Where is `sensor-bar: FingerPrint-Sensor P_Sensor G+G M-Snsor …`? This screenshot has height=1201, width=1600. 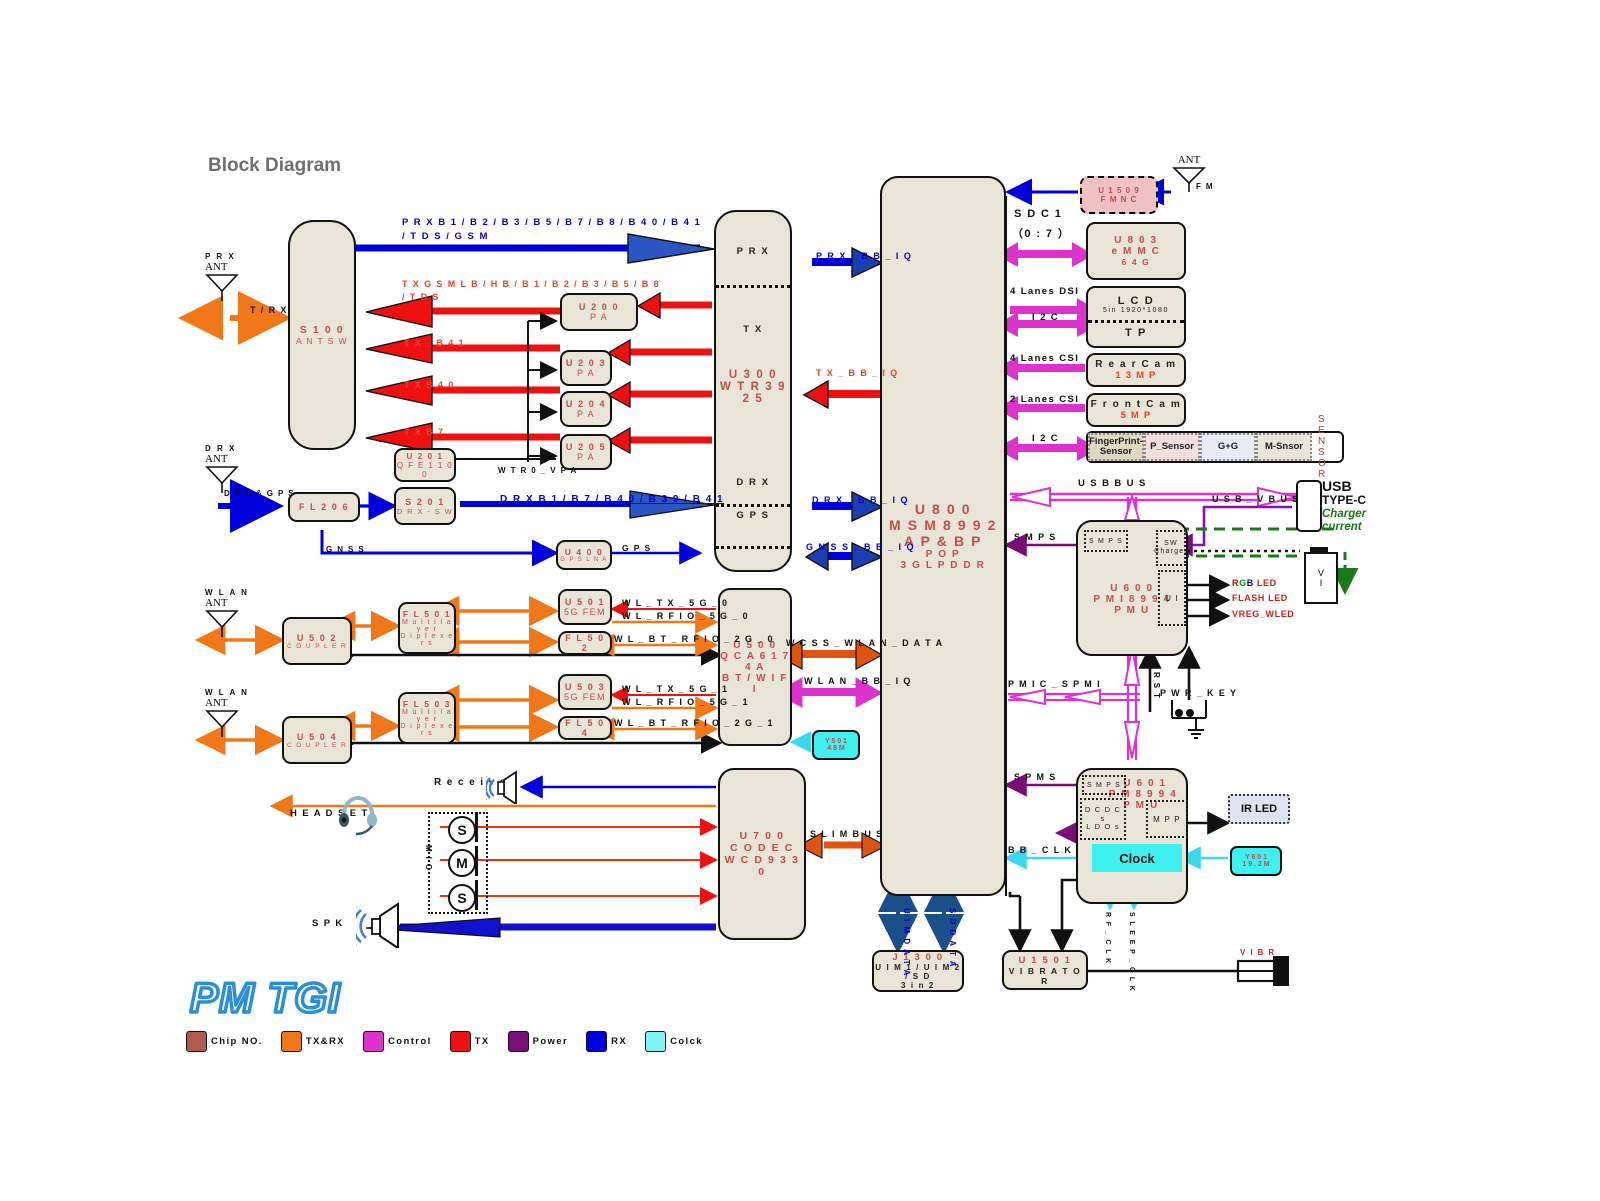 sensor-bar: FingerPrint-Sensor P_Sensor G+G M-Snsor … is located at coordinates (1215, 447).